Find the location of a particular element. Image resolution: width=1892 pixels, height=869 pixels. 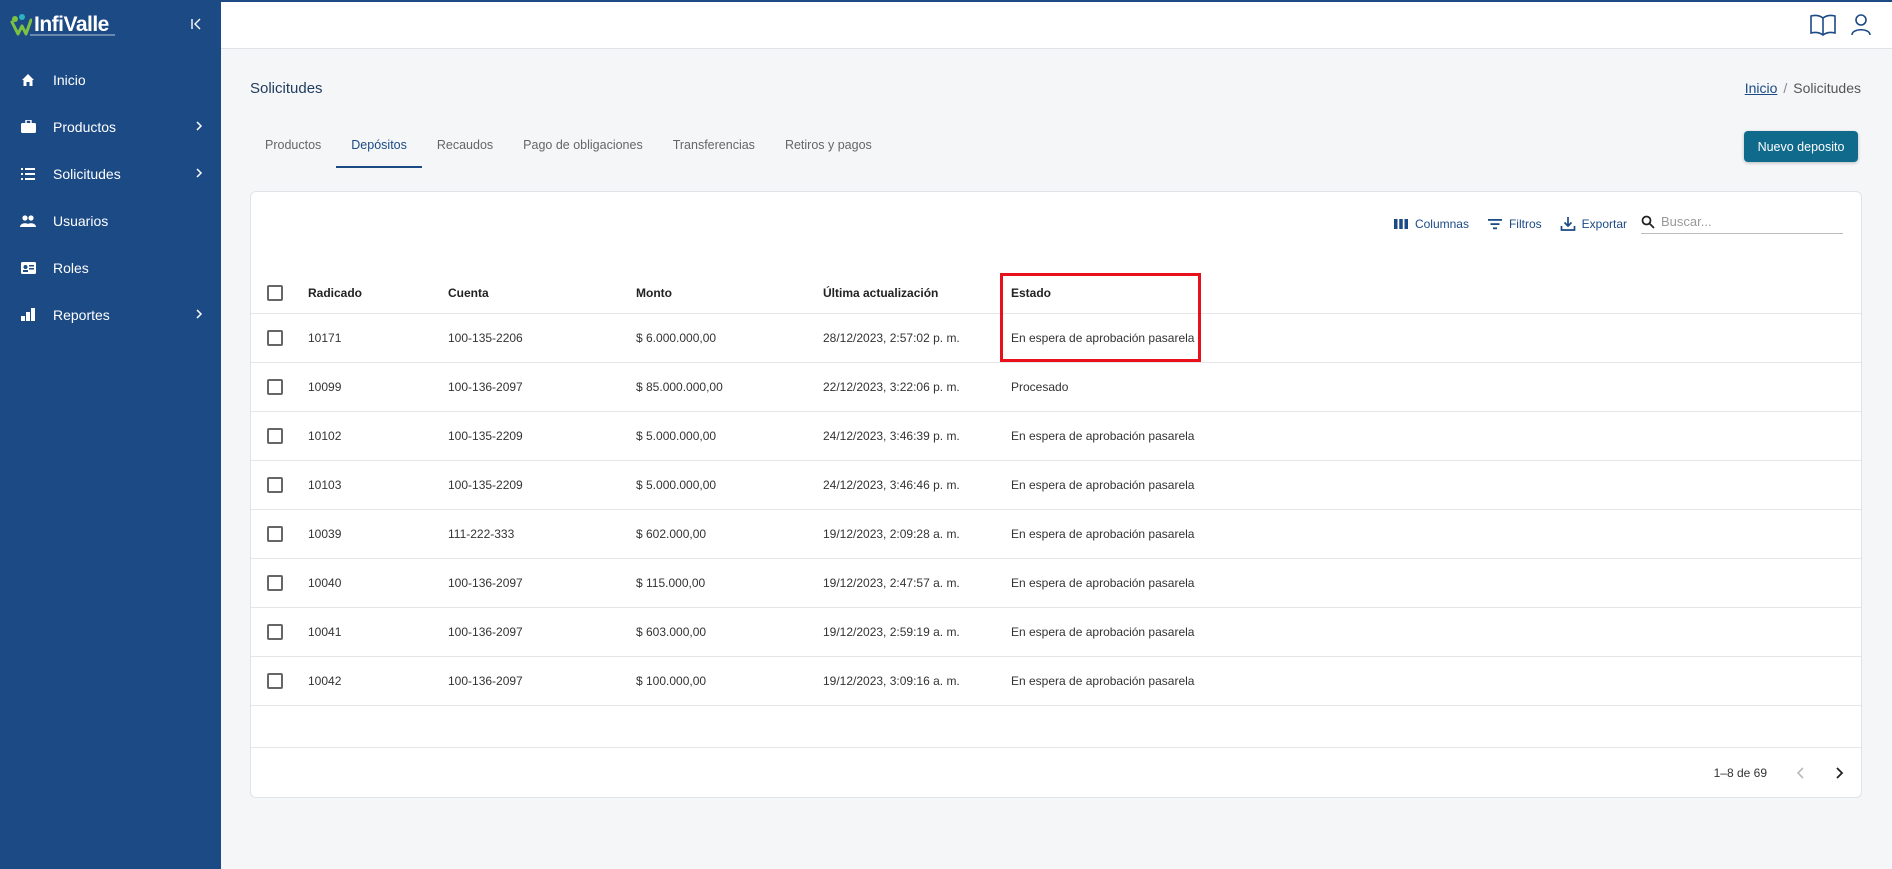

pagination-range: 1–8 de 69 is located at coordinates (1740, 772).